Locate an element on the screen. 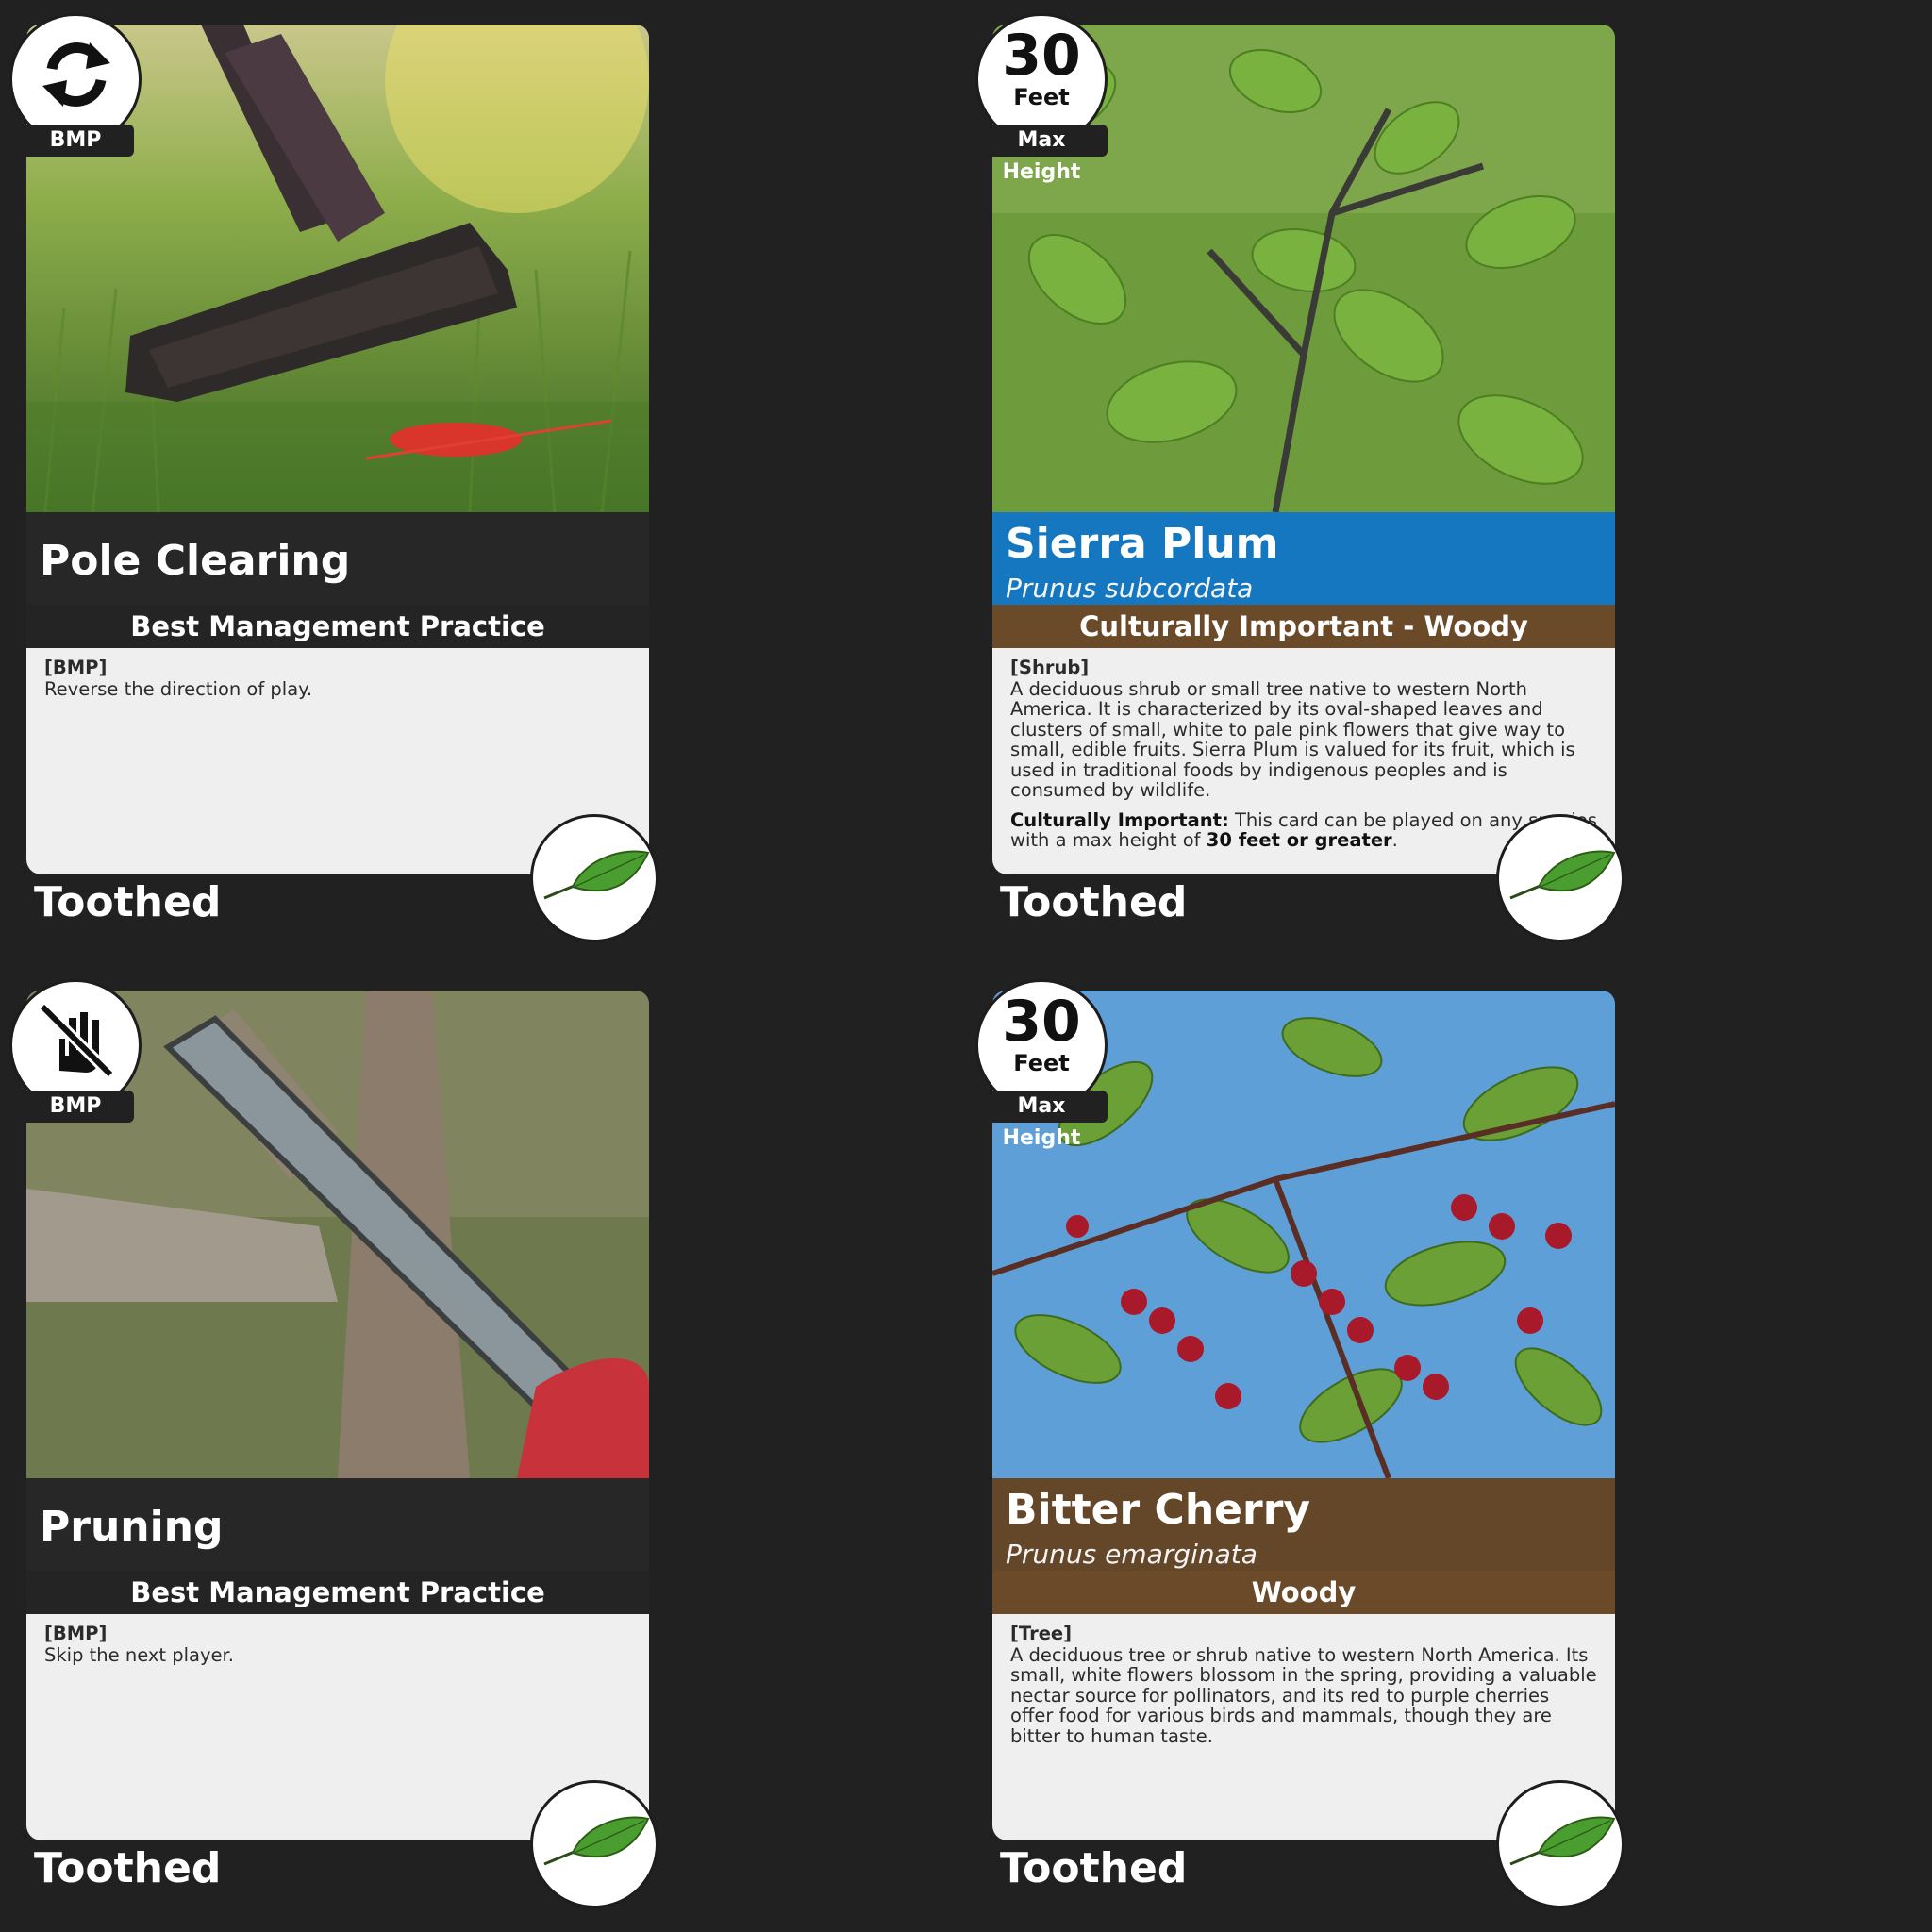 This screenshot has height=1932, width=1932. cultural-label: Culturally Important: is located at coordinates (1119, 819).